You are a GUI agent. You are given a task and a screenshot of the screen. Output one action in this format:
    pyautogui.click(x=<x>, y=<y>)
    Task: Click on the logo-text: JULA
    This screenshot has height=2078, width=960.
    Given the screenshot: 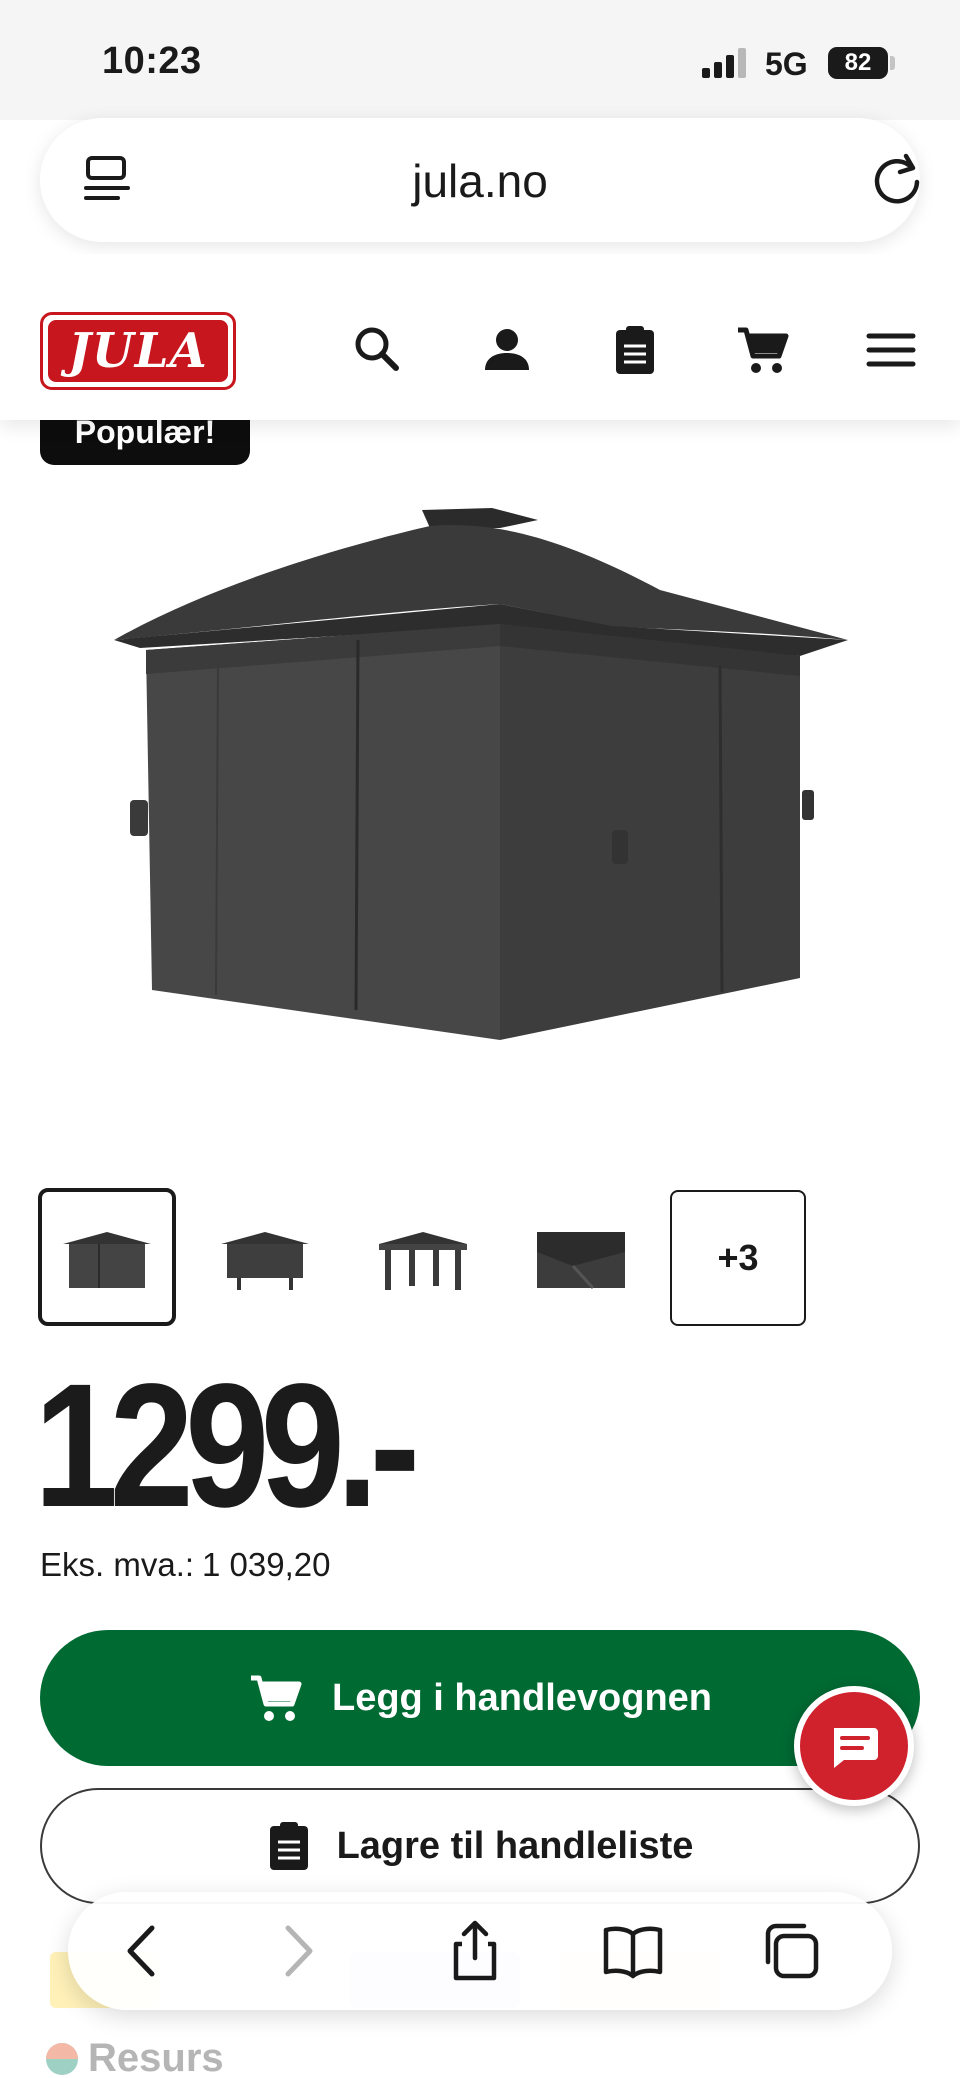 What is the action you would take?
    pyautogui.click(x=138, y=351)
    